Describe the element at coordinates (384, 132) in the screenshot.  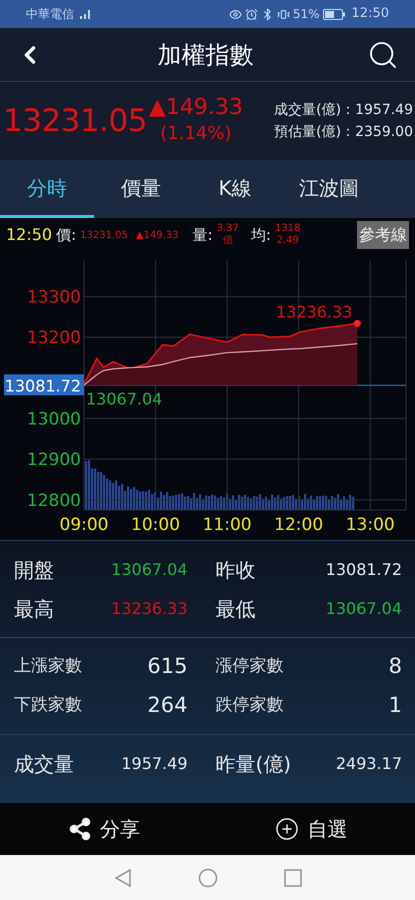
I see `info-value: 2359.00` at that location.